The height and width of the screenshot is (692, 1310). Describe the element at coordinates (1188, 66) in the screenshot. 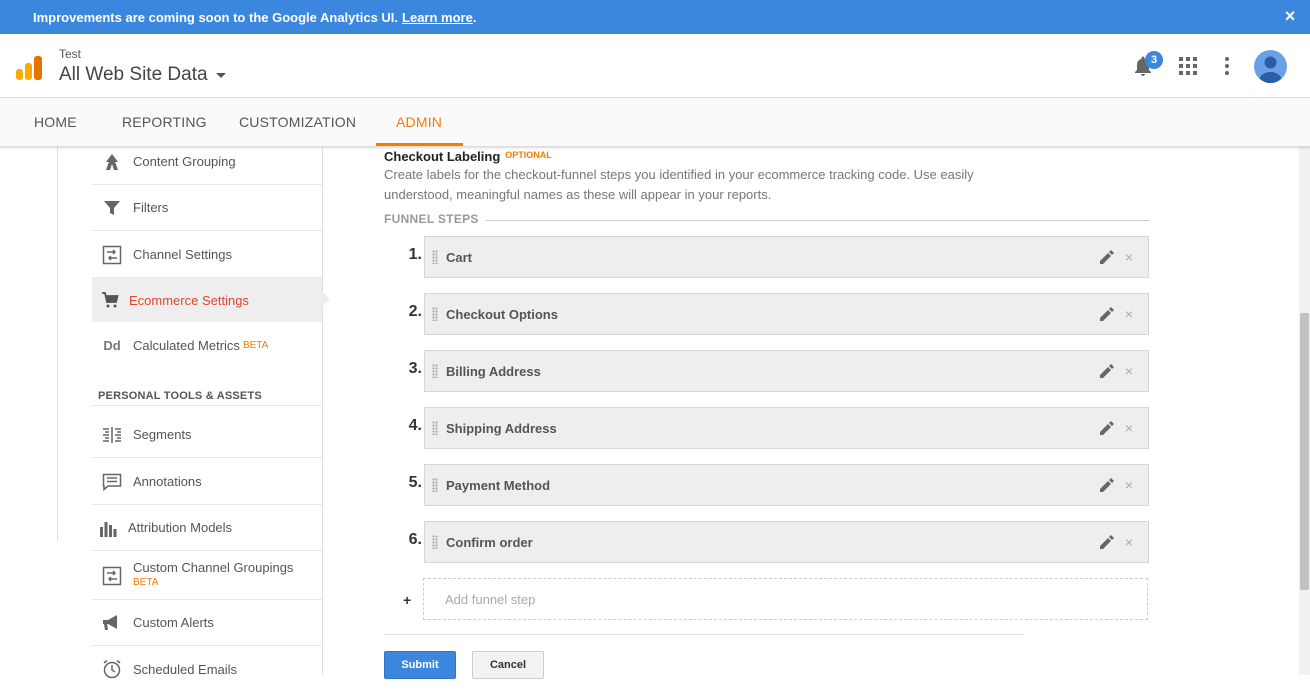

I see `apps-grid-icon` at that location.